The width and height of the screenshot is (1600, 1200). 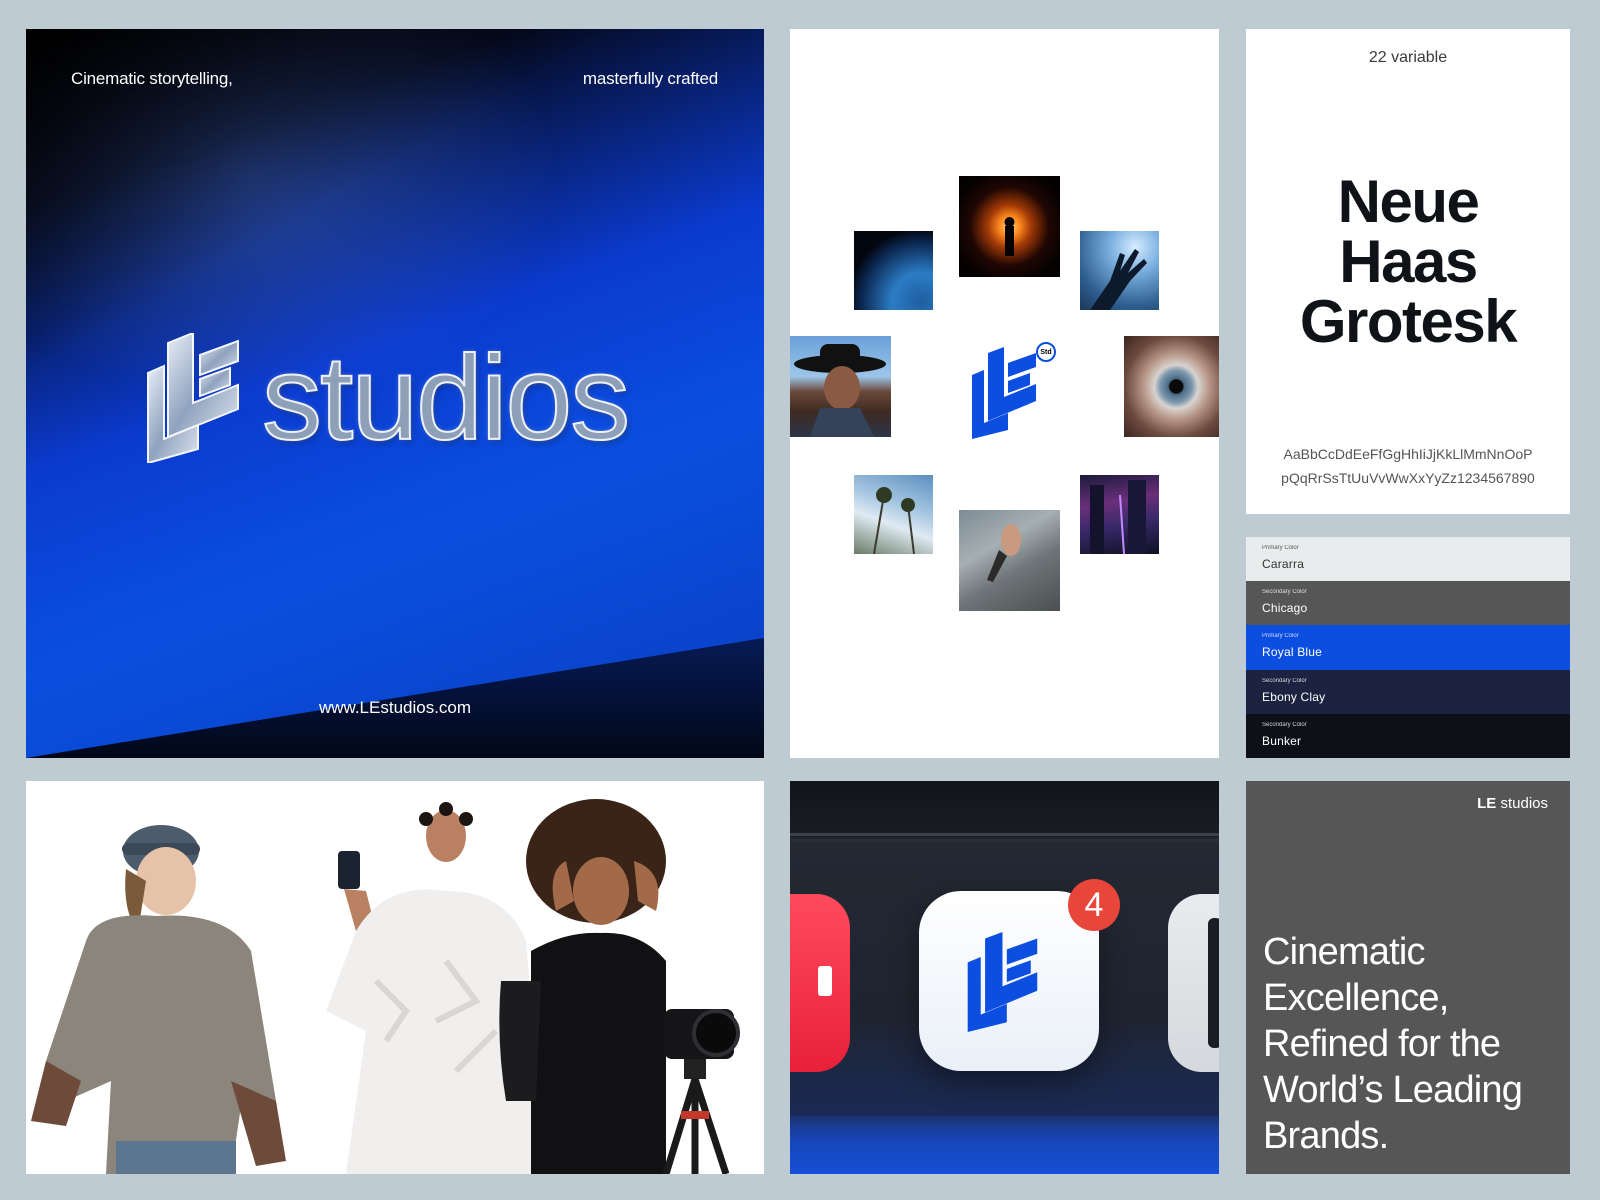 I want to click on color-swatch: Secondary Color Ebony Clay, so click(x=1408, y=692).